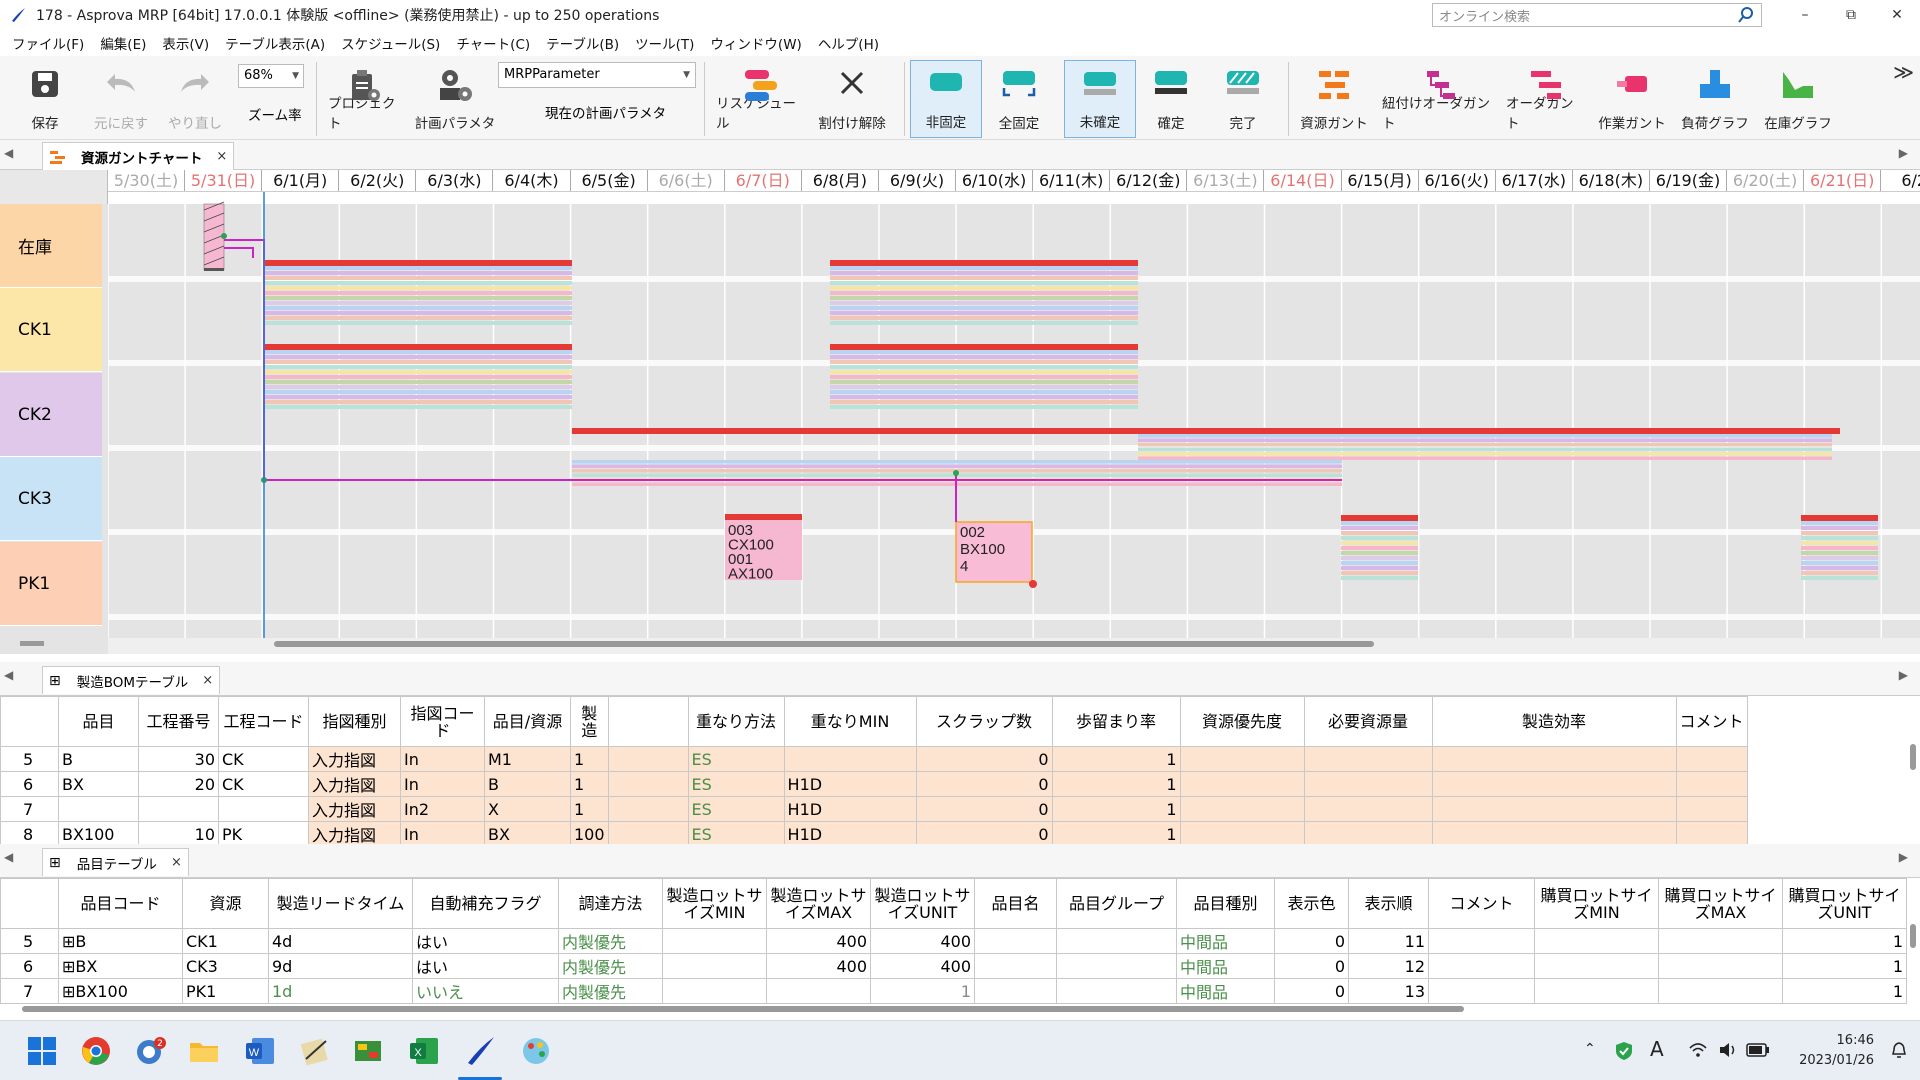  Describe the element at coordinates (314, 1051) in the screenshot. I see `notepad-icon` at that location.